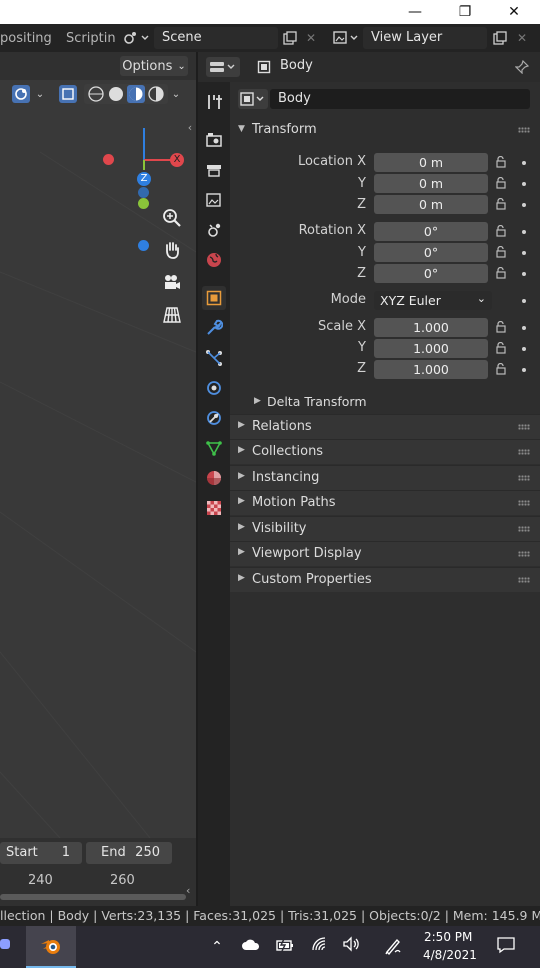  I want to click on camera-view-icon, so click(172, 283).